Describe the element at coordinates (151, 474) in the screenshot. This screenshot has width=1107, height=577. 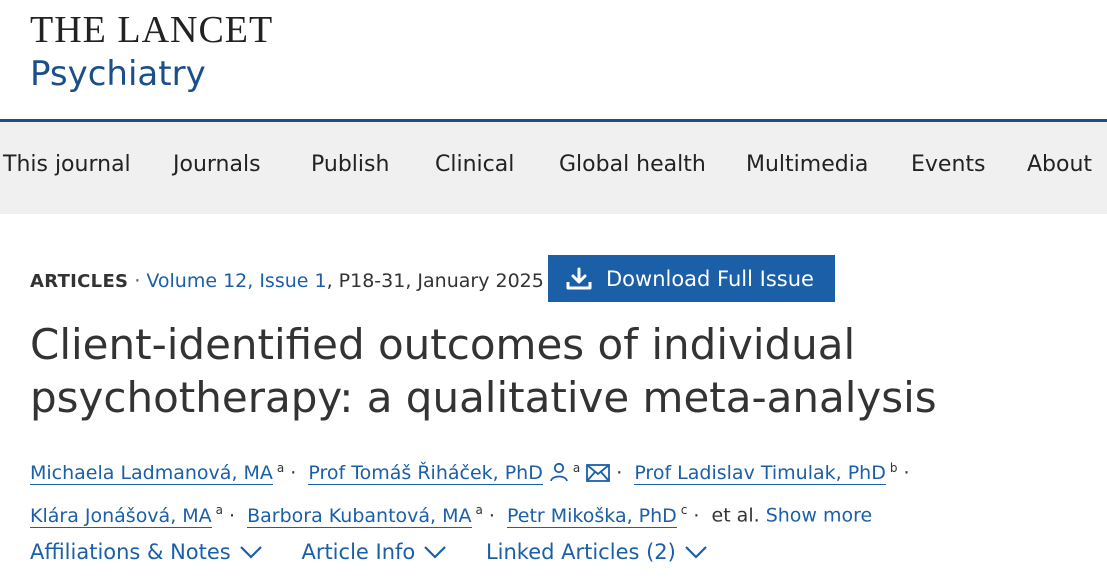
I see `author-link: Michaela Ladmanová, MA` at that location.